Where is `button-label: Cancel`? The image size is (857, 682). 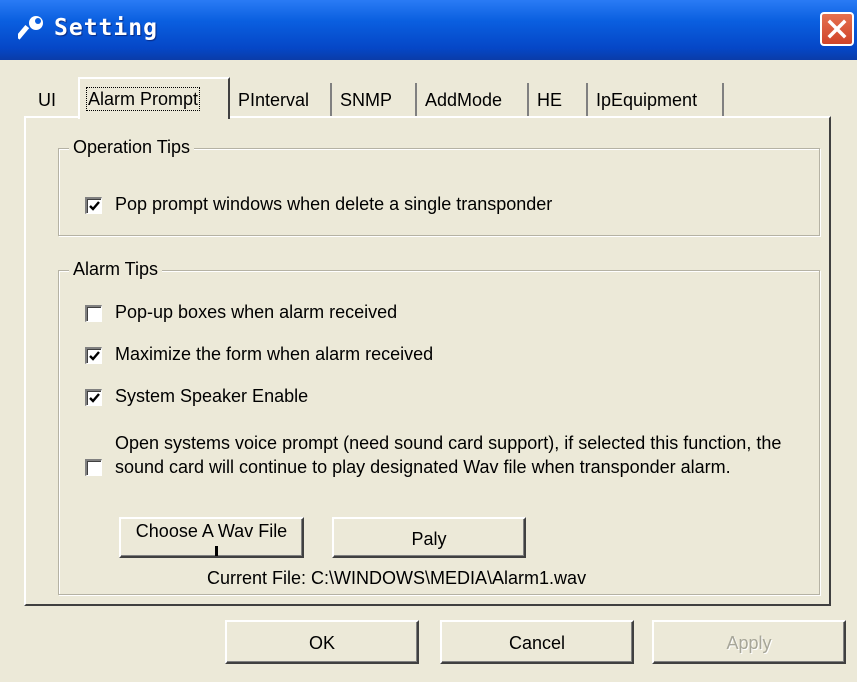
button-label: Cancel is located at coordinates (537, 643).